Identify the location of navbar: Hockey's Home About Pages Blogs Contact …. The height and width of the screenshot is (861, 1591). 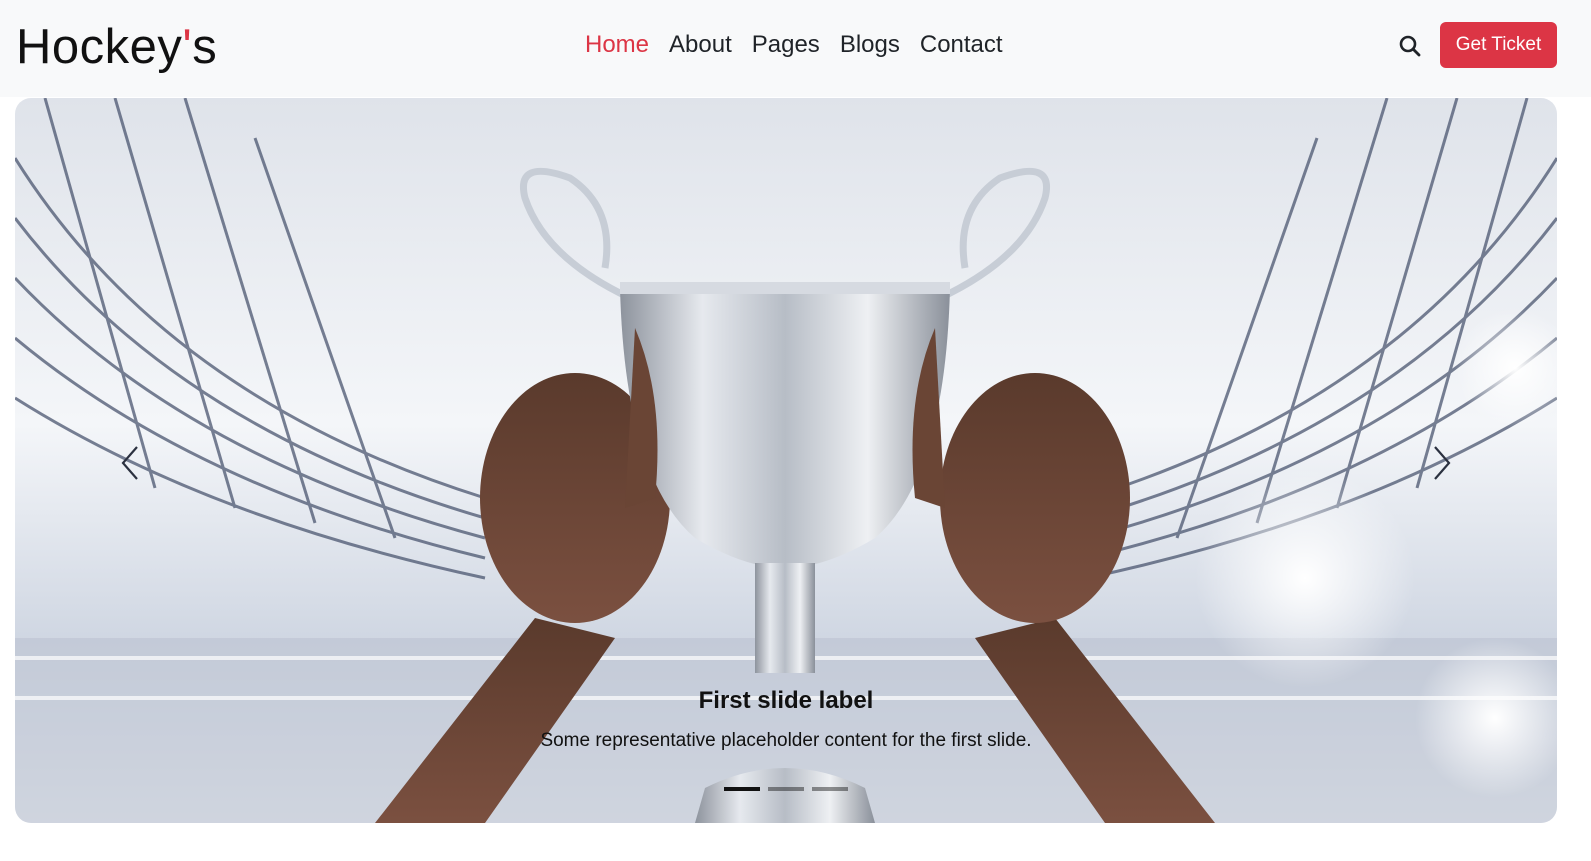
(795, 48).